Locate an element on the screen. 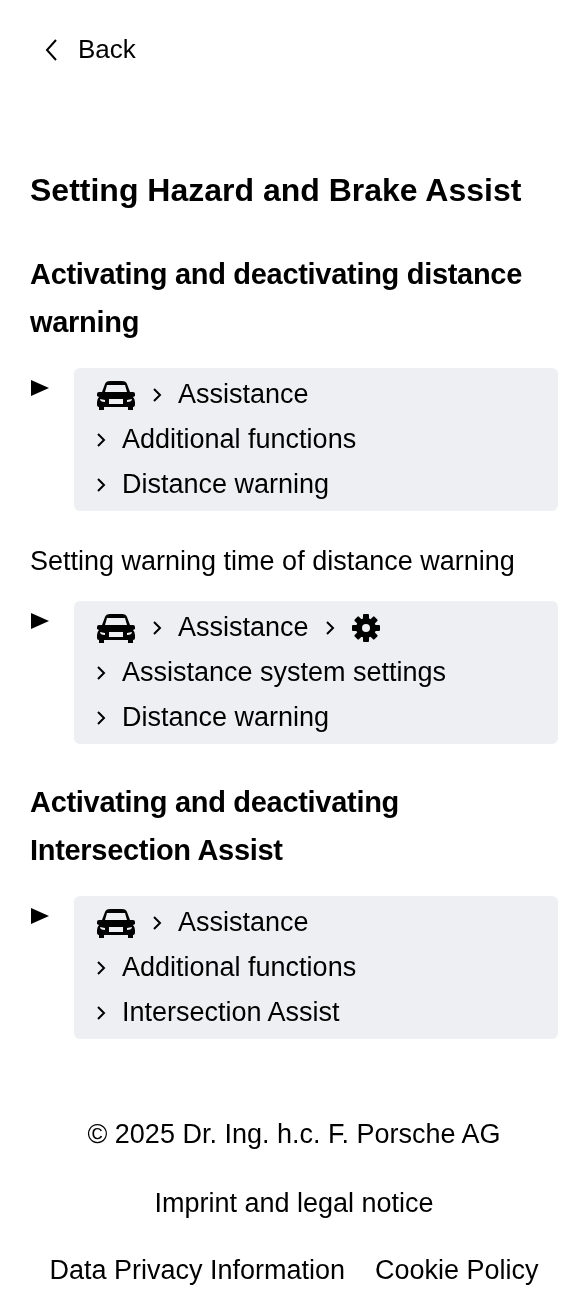  back-chevron-icon is located at coordinates (51, 49).